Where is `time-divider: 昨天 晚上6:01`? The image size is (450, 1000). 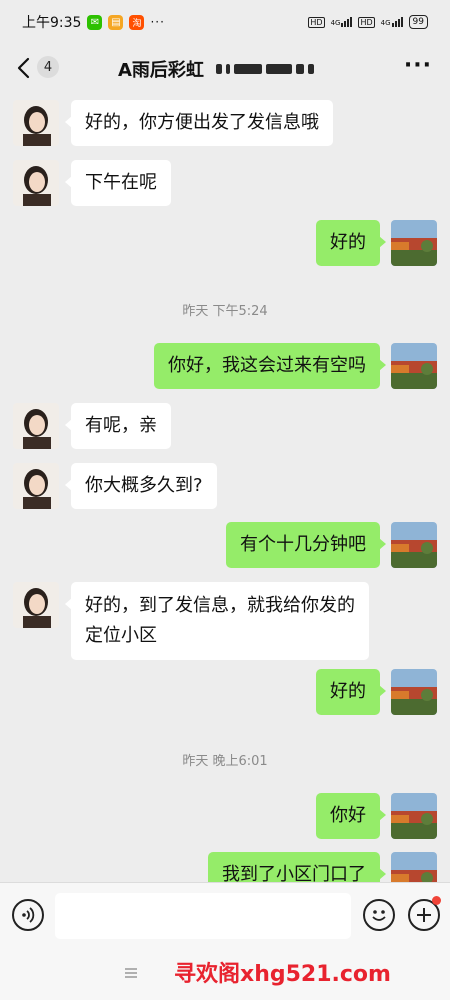 time-divider: 昨天 晚上6:01 is located at coordinates (225, 761).